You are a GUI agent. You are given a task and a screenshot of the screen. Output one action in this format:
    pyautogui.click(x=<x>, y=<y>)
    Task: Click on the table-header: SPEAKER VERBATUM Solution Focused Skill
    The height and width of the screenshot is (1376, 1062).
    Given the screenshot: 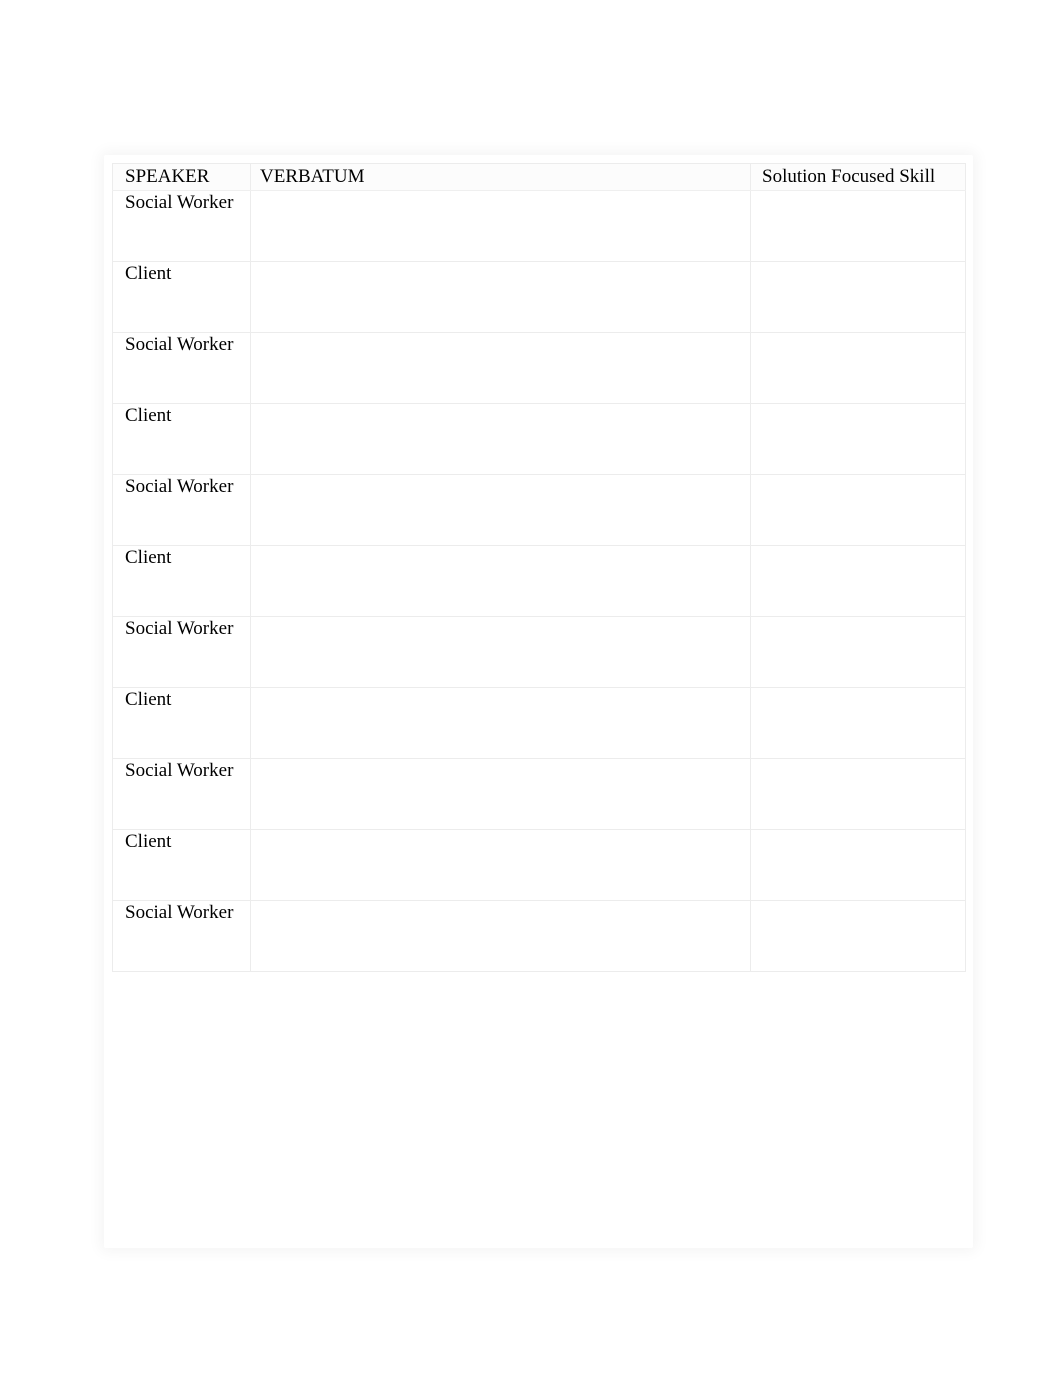 What is the action you would take?
    pyautogui.click(x=539, y=177)
    